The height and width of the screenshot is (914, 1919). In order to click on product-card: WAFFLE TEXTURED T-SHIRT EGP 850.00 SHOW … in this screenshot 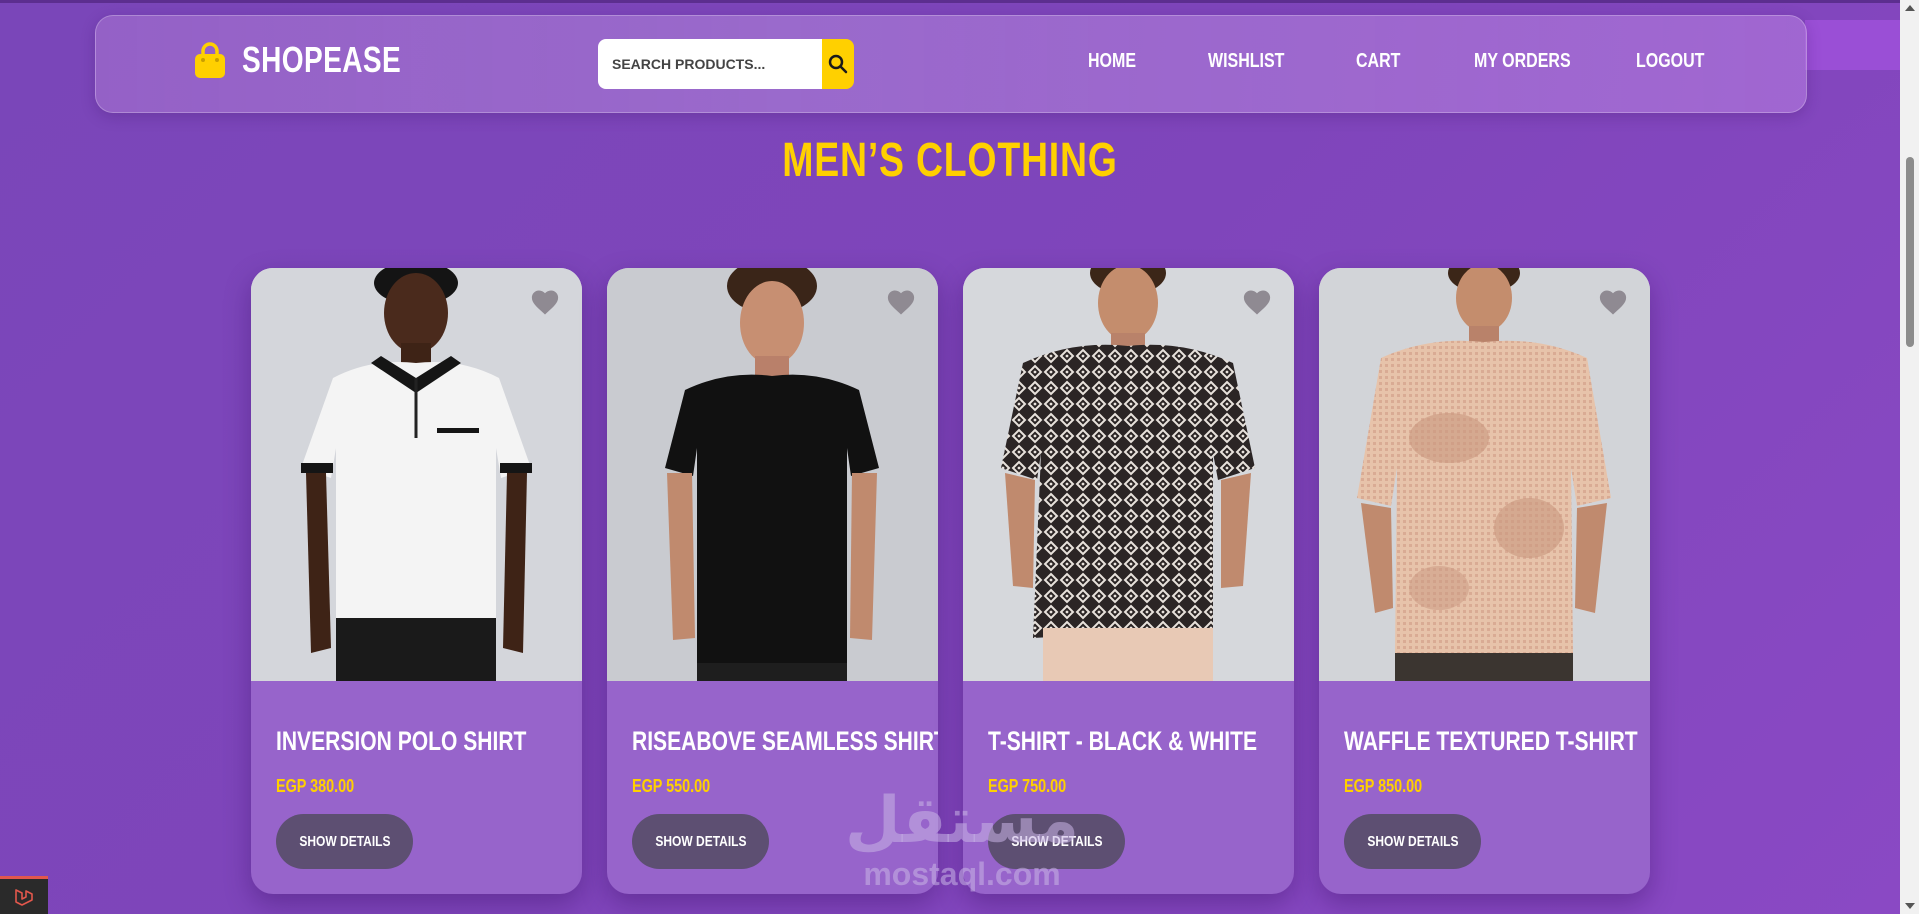, I will do `click(1484, 581)`.